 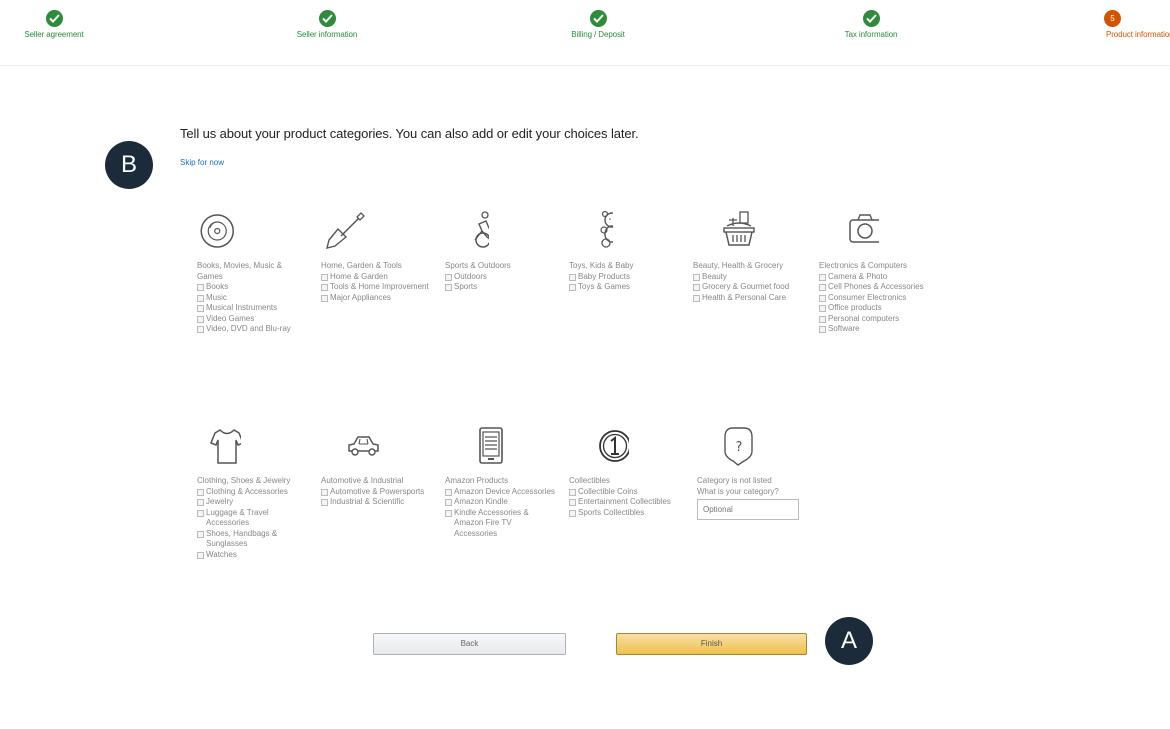 What do you see at coordinates (752, 447) in the screenshot?
I see `question-bubble-icon: ?` at bounding box center [752, 447].